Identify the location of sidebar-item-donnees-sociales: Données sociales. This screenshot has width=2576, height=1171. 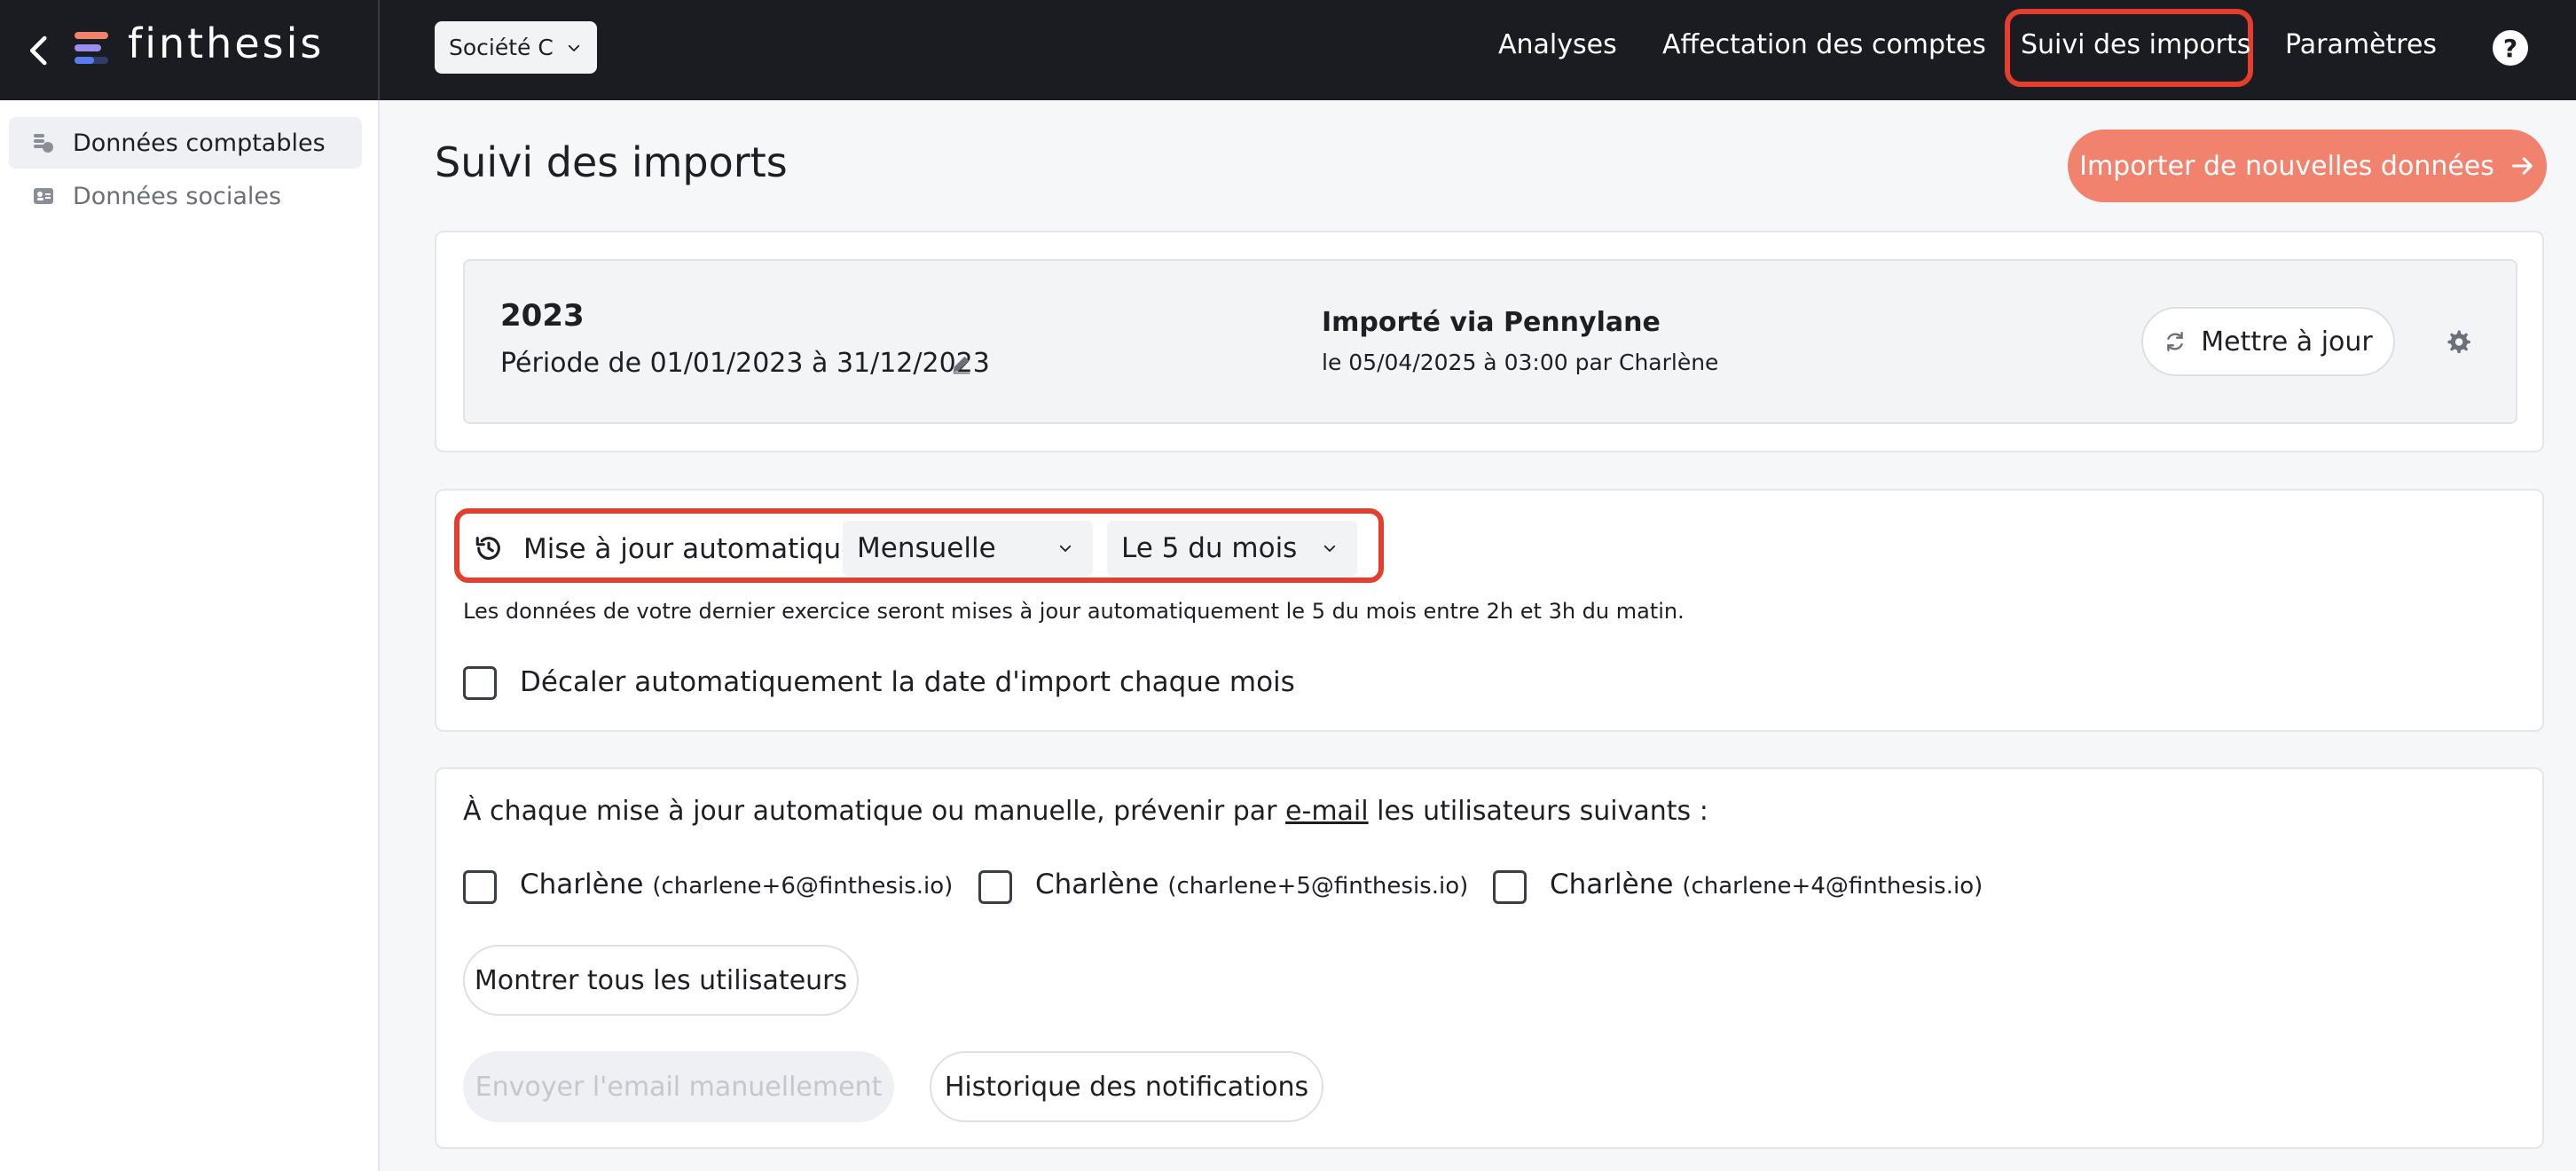
(185, 196).